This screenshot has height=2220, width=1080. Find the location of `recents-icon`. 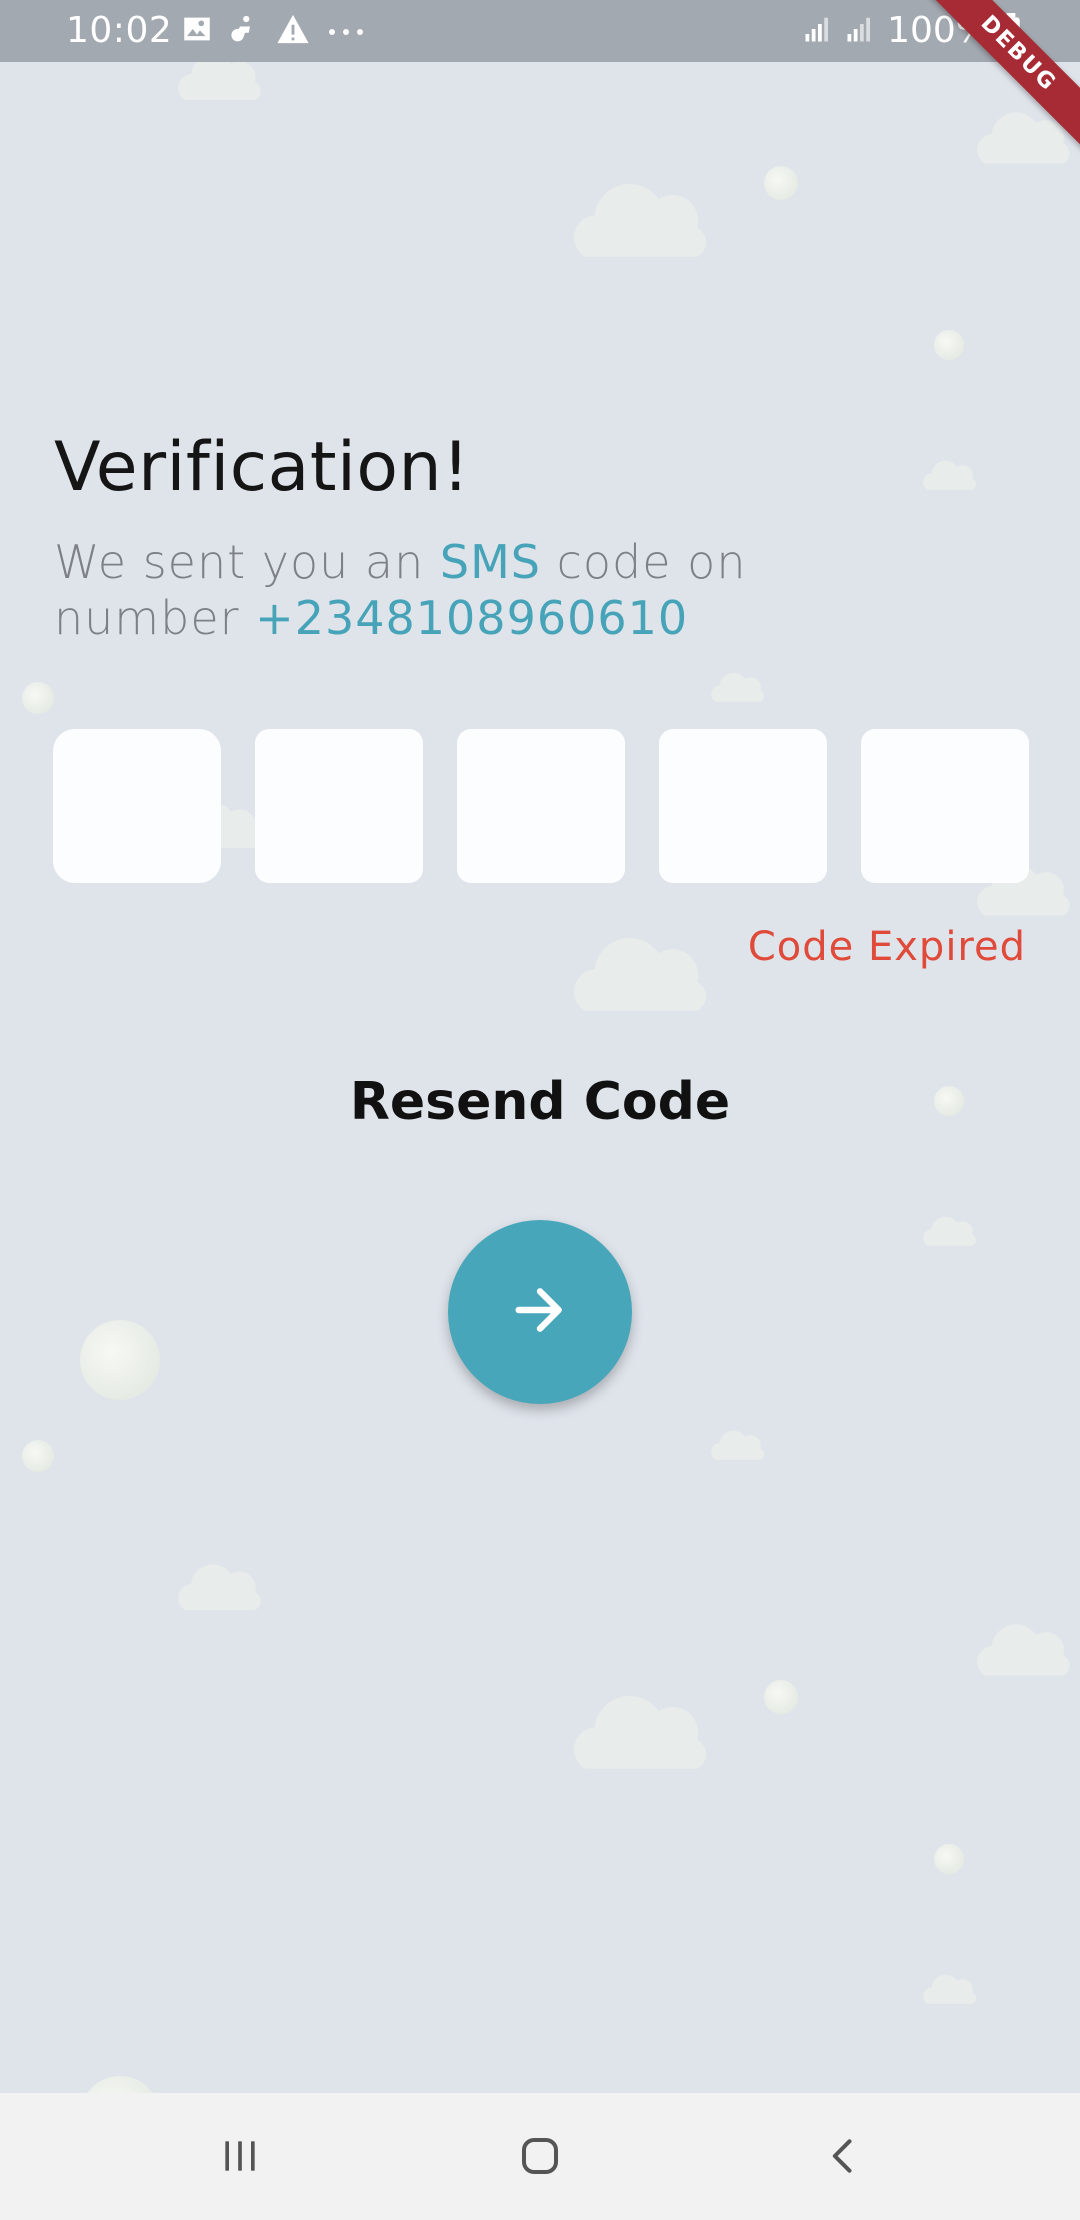

recents-icon is located at coordinates (240, 2158).